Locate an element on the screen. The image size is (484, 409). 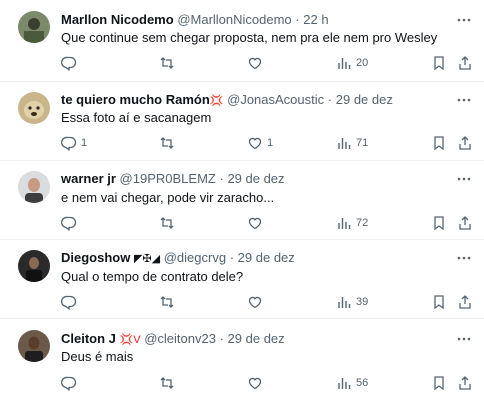
reply-button: 1 is located at coordinates (74, 143).